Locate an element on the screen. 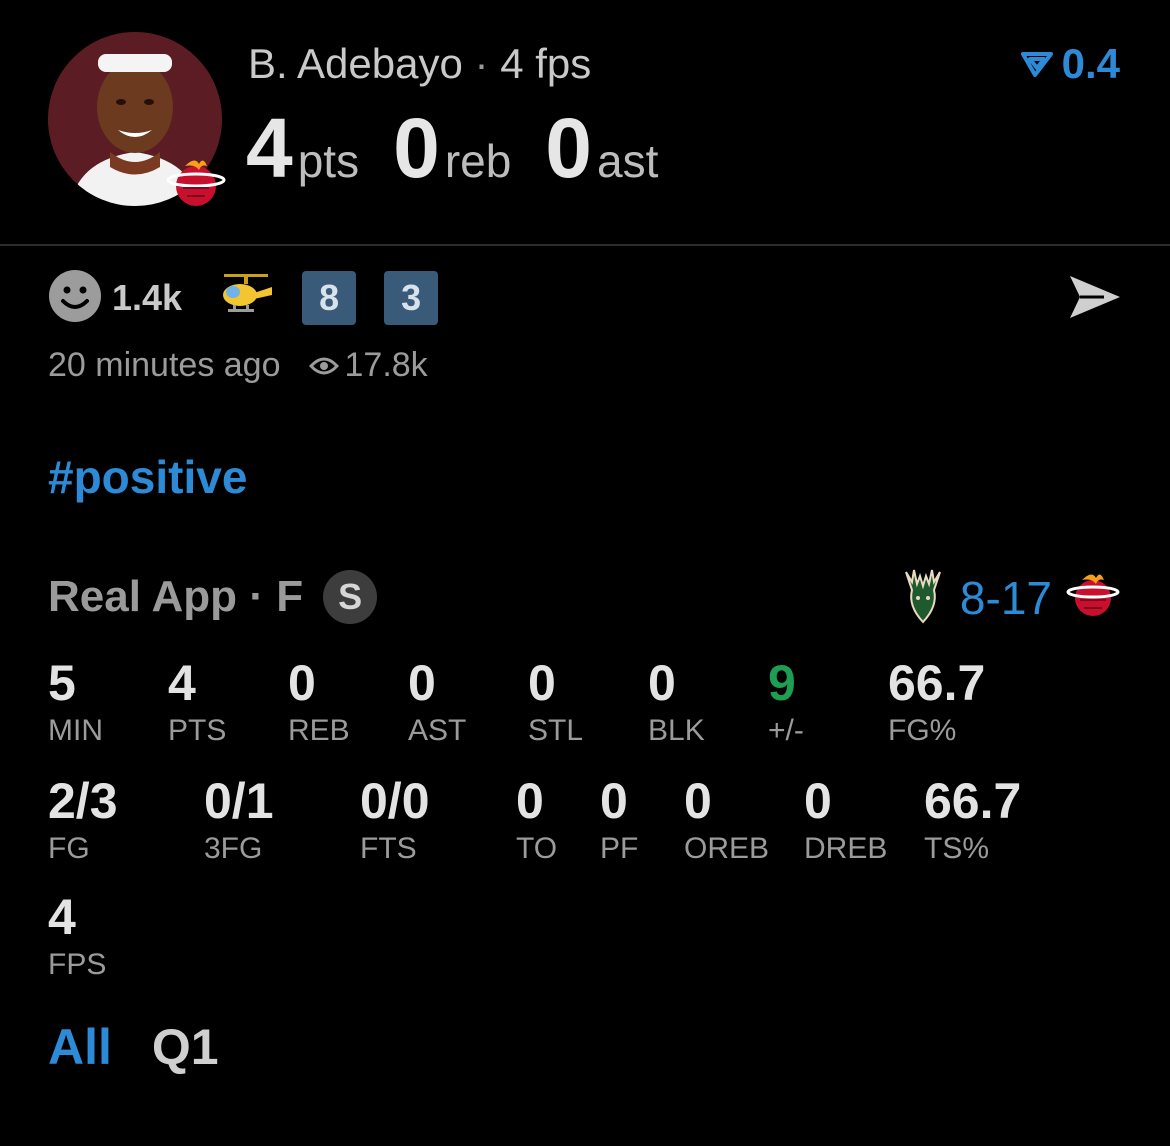 The image size is (1170, 1146). stat-fts: 0/0 FTS is located at coordinates (395, 821).